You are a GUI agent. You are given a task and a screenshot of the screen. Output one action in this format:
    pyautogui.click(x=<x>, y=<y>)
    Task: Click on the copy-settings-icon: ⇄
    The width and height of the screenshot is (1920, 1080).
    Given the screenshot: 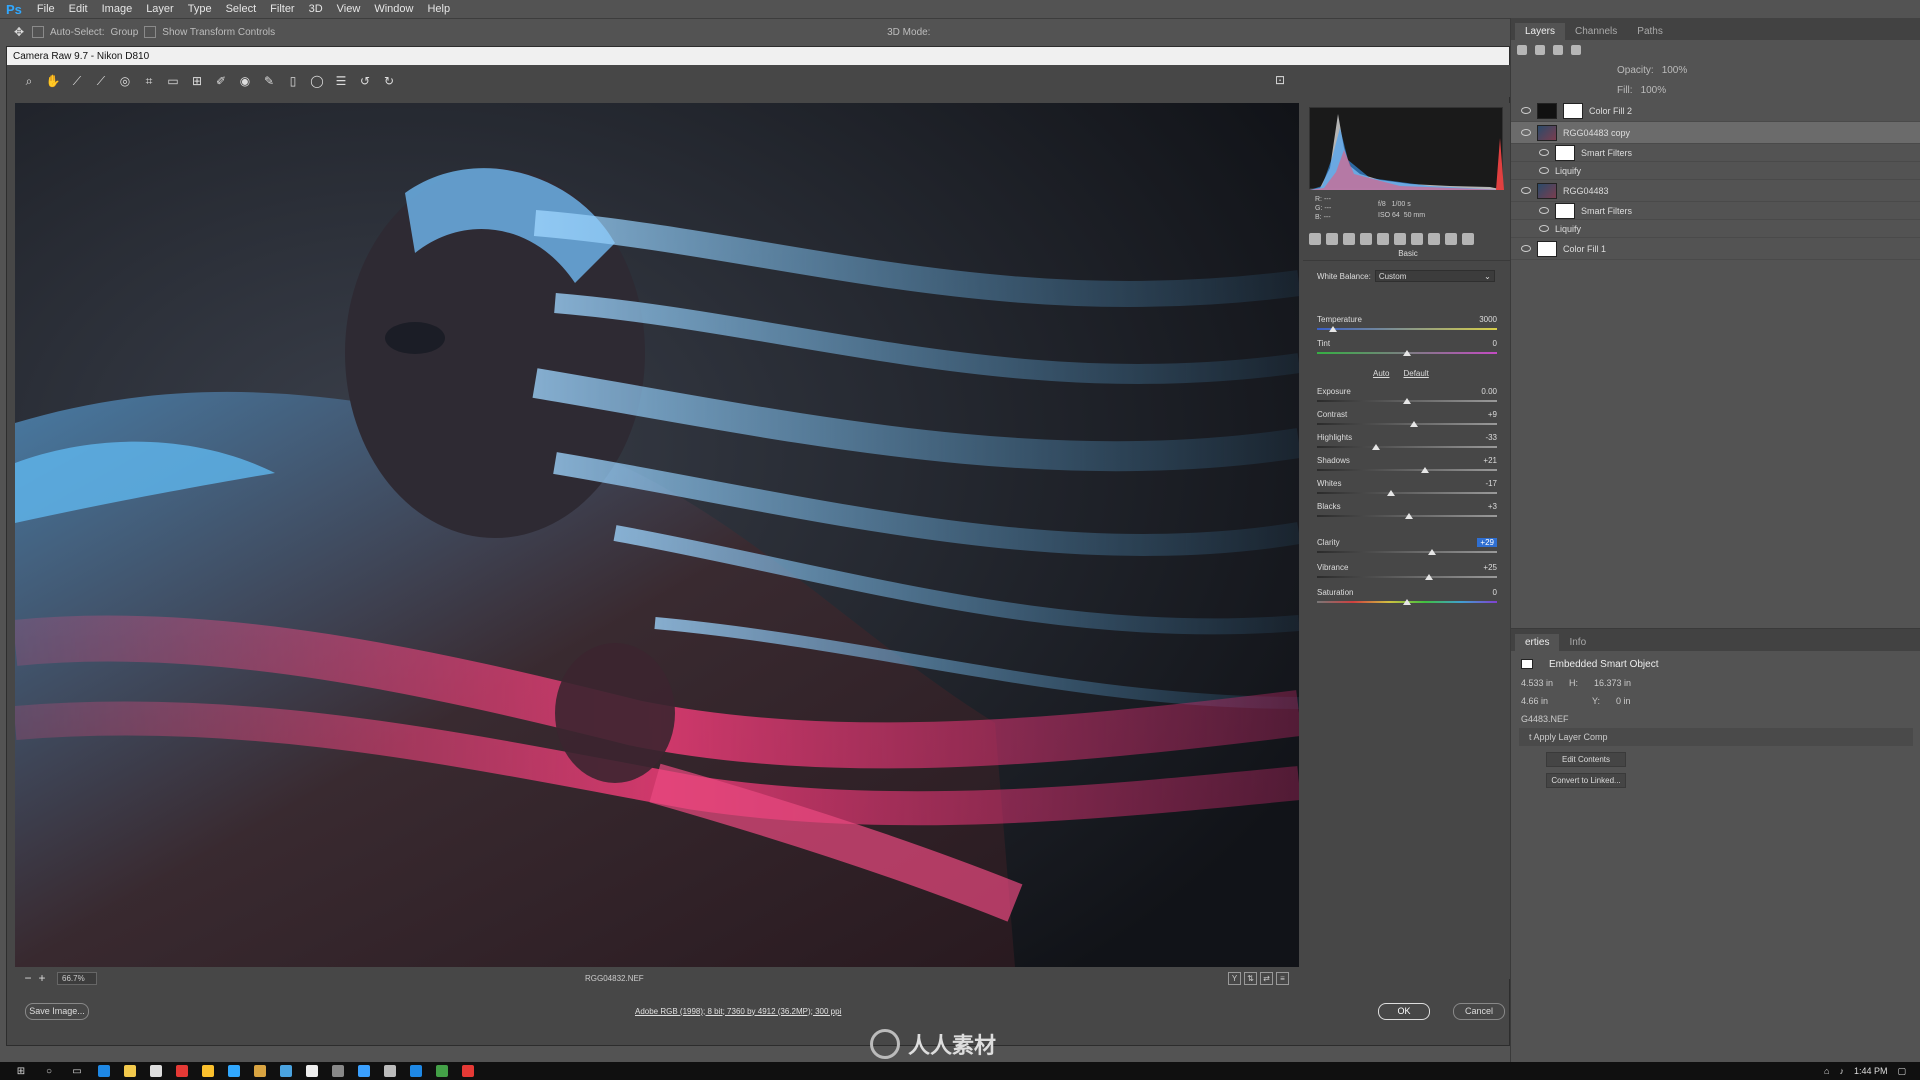 What is the action you would take?
    pyautogui.click(x=1266, y=978)
    